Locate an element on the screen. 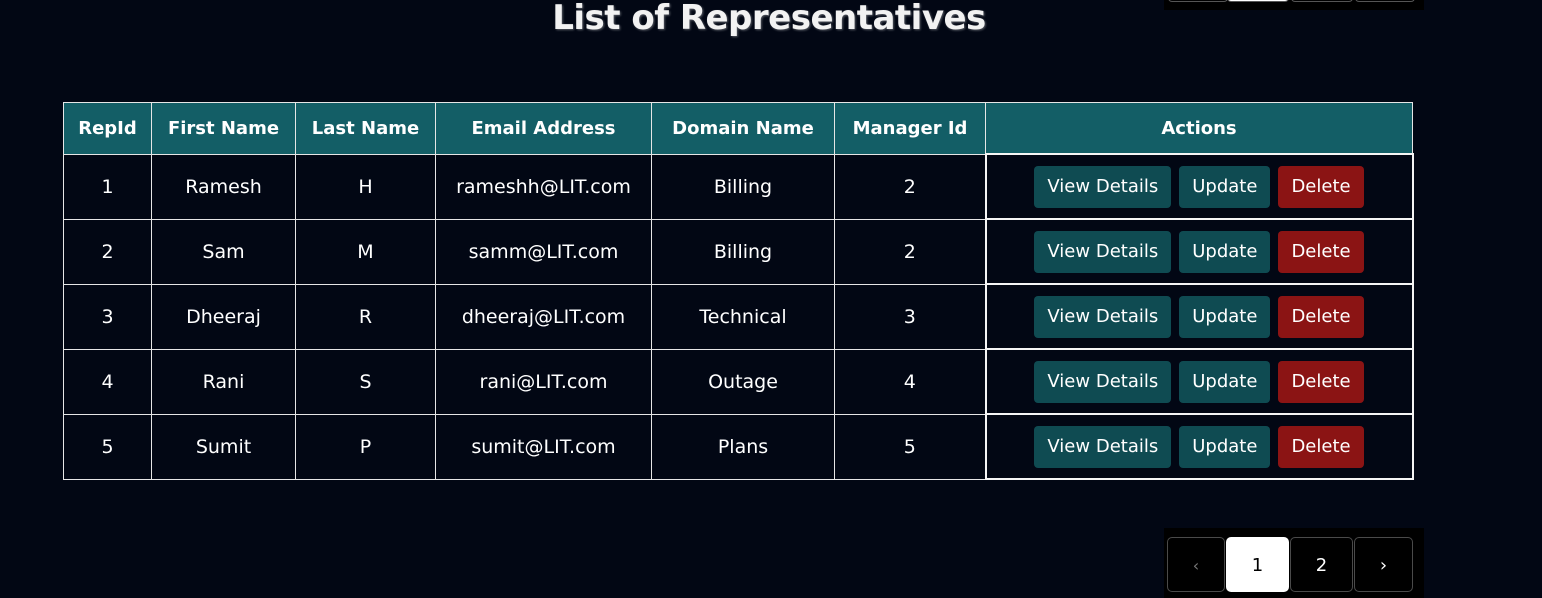 Image resolution: width=1542 pixels, height=598 pixels. cell-first-name: Ramesh is located at coordinates (223, 186).